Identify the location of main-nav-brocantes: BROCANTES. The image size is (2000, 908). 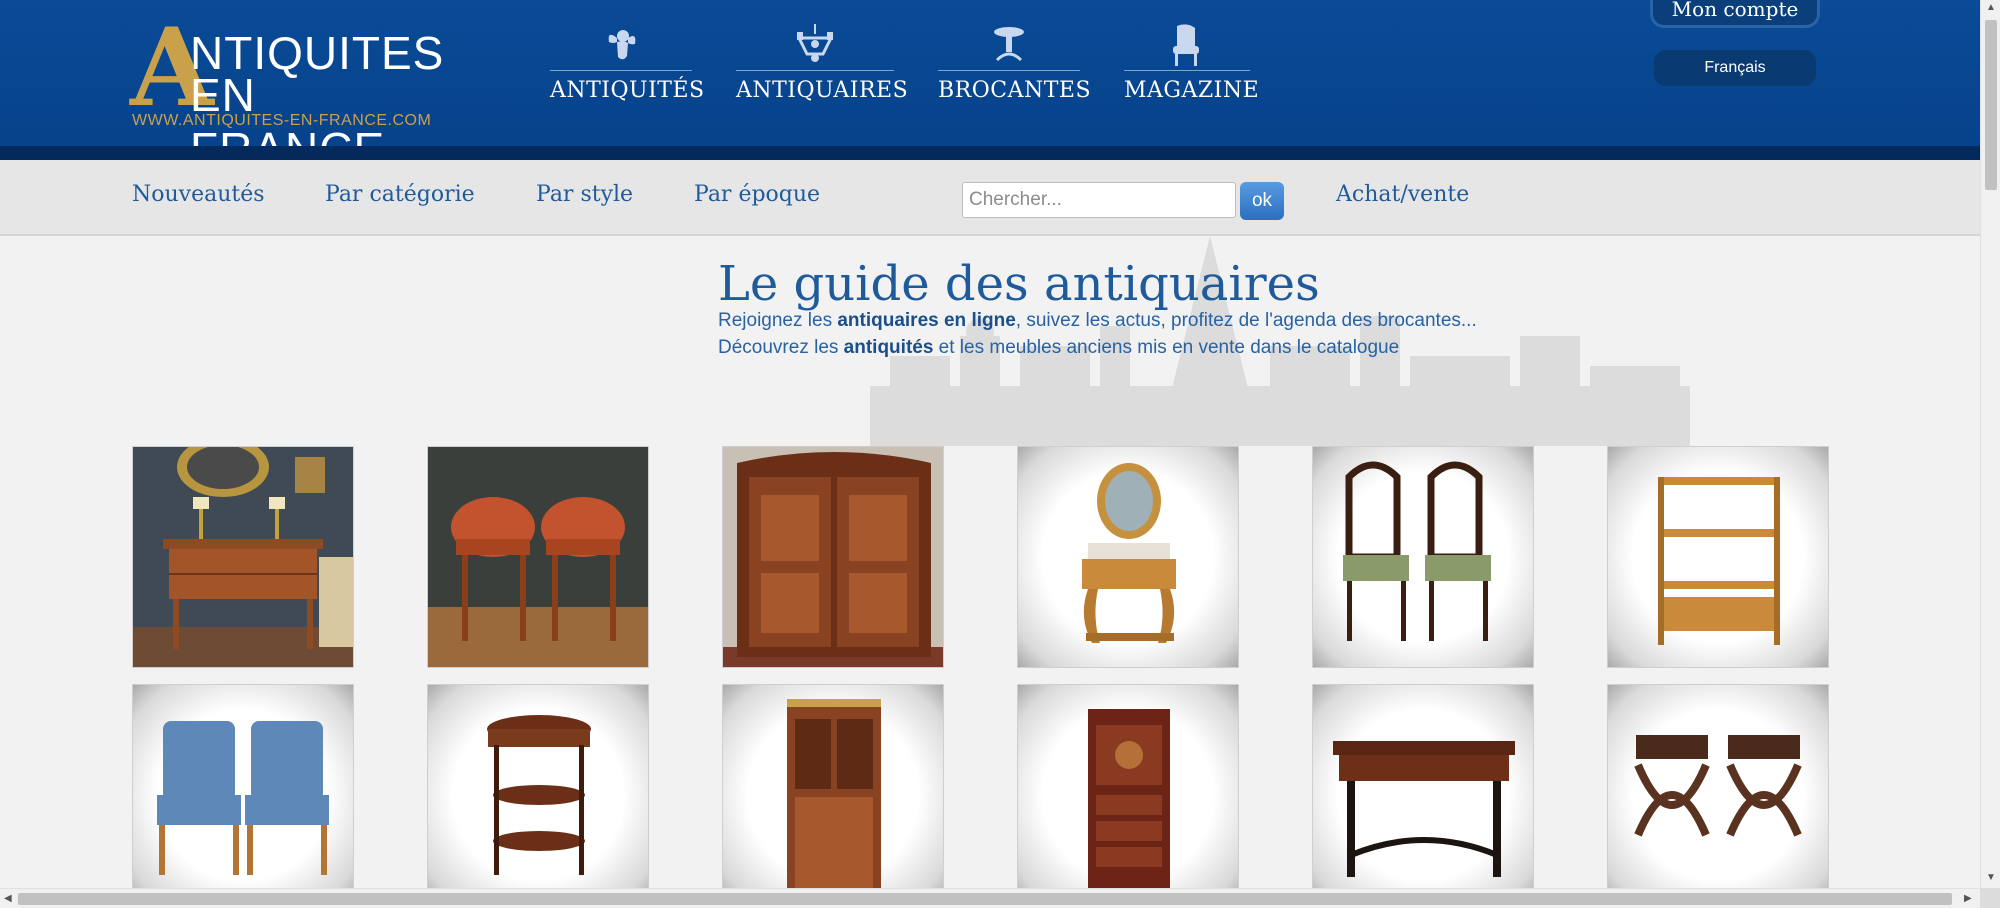
(1015, 69).